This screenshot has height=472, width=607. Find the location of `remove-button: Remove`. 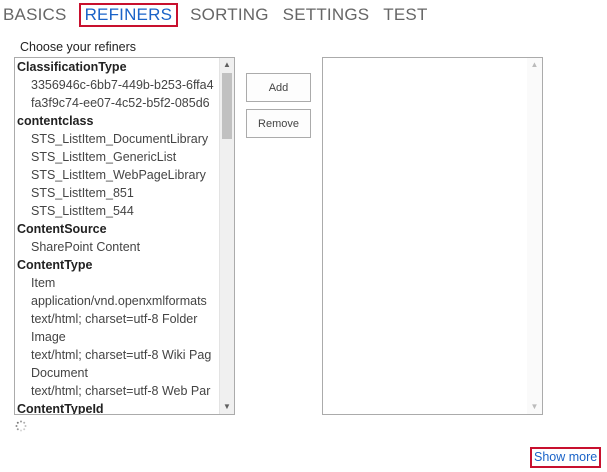

remove-button: Remove is located at coordinates (278, 123).